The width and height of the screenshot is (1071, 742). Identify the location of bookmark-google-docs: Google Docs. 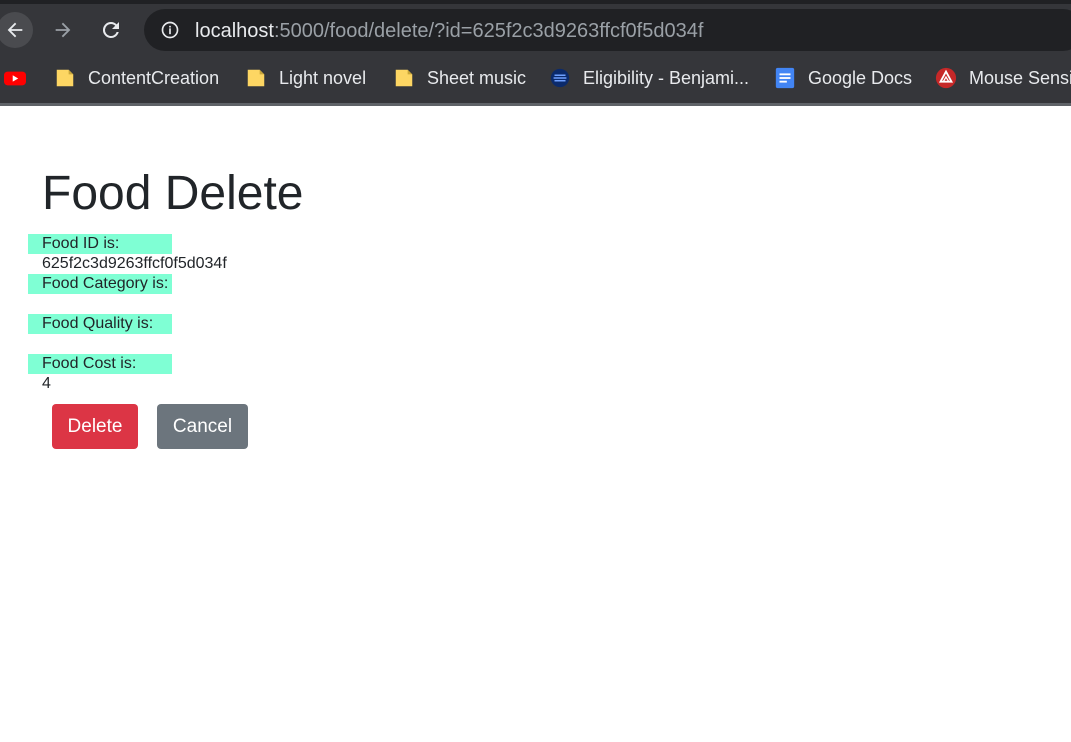
(843, 78).